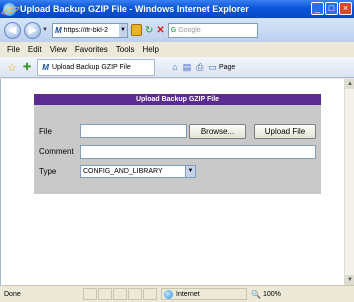 The width and height of the screenshot is (354, 302). Describe the element at coordinates (91, 49) in the screenshot. I see `menu-favorites: Favorites` at that location.